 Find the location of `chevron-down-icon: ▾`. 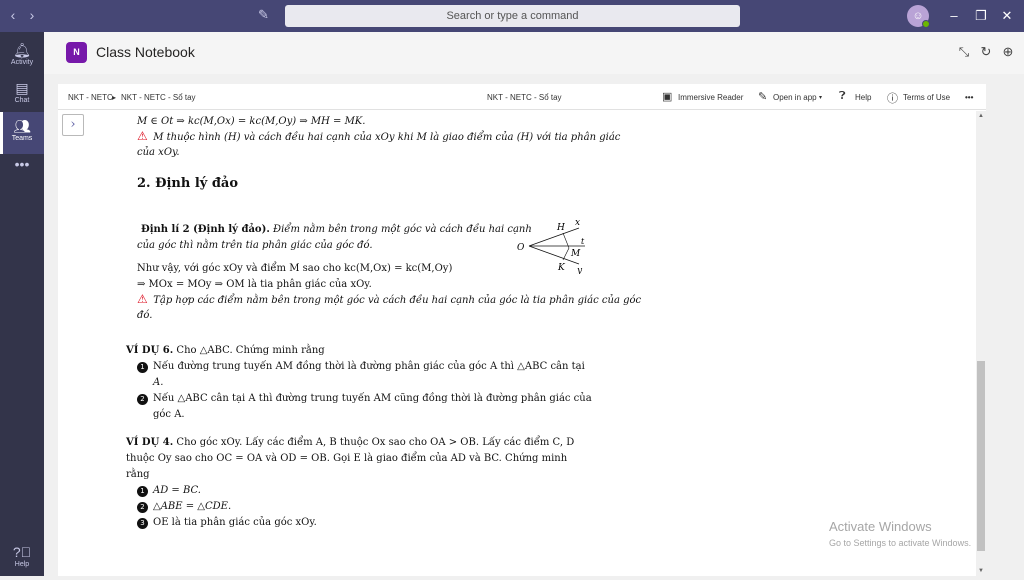

chevron-down-icon: ▾ is located at coordinates (820, 97).